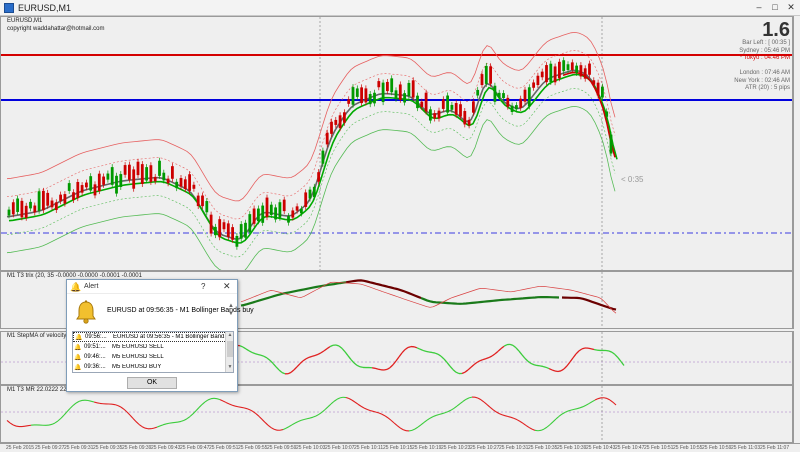 This screenshot has width=800, height=452. I want to click on time-tick: 25 Feb 09:27, so click(50, 448).